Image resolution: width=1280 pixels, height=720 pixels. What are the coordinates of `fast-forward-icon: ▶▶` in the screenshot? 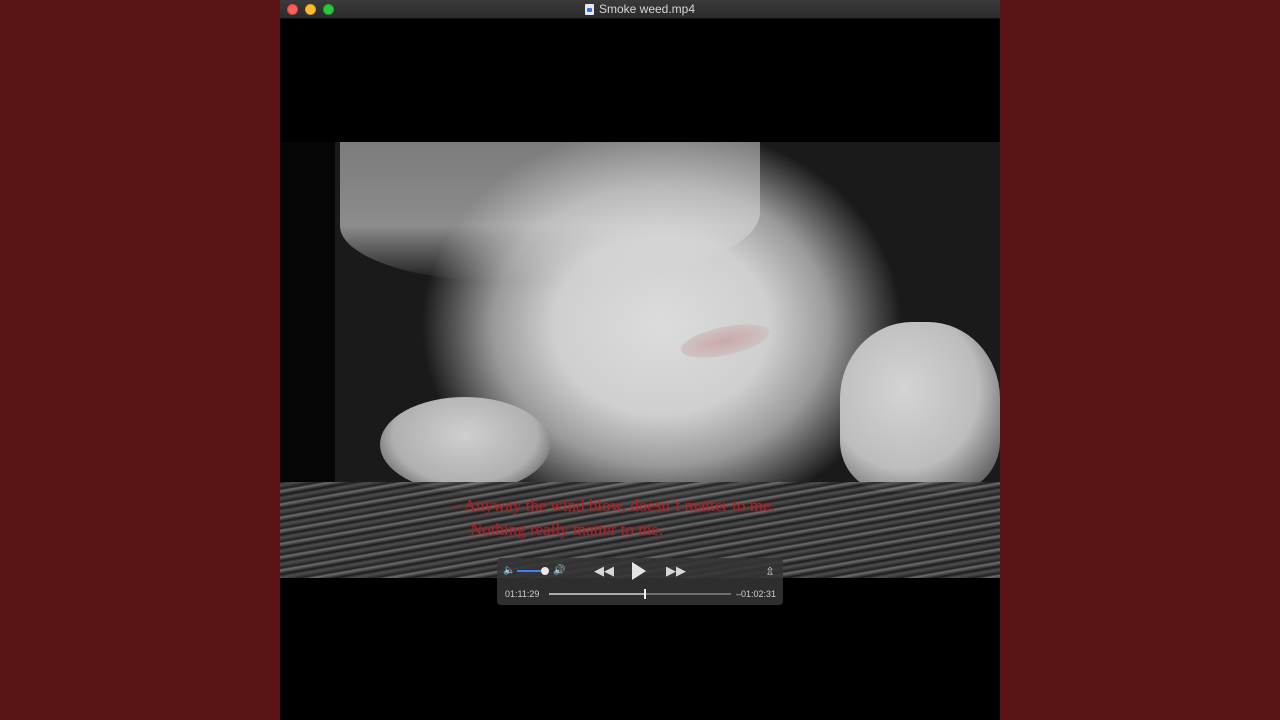 It's located at (676, 570).